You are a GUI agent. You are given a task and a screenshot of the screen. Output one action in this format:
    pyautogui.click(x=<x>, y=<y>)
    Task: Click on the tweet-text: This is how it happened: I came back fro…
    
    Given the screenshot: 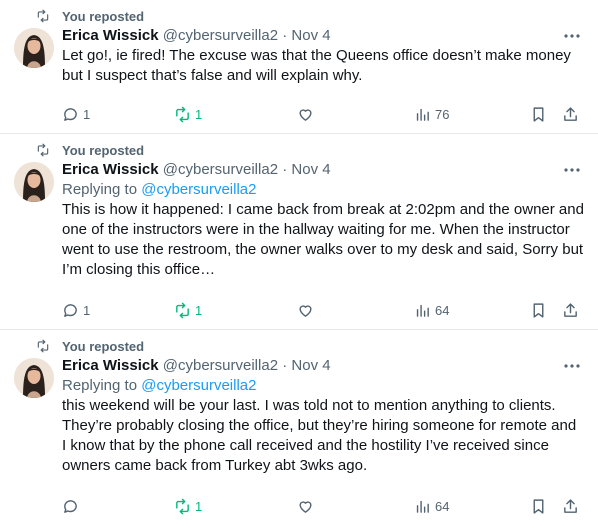 What is the action you would take?
    pyautogui.click(x=323, y=239)
    